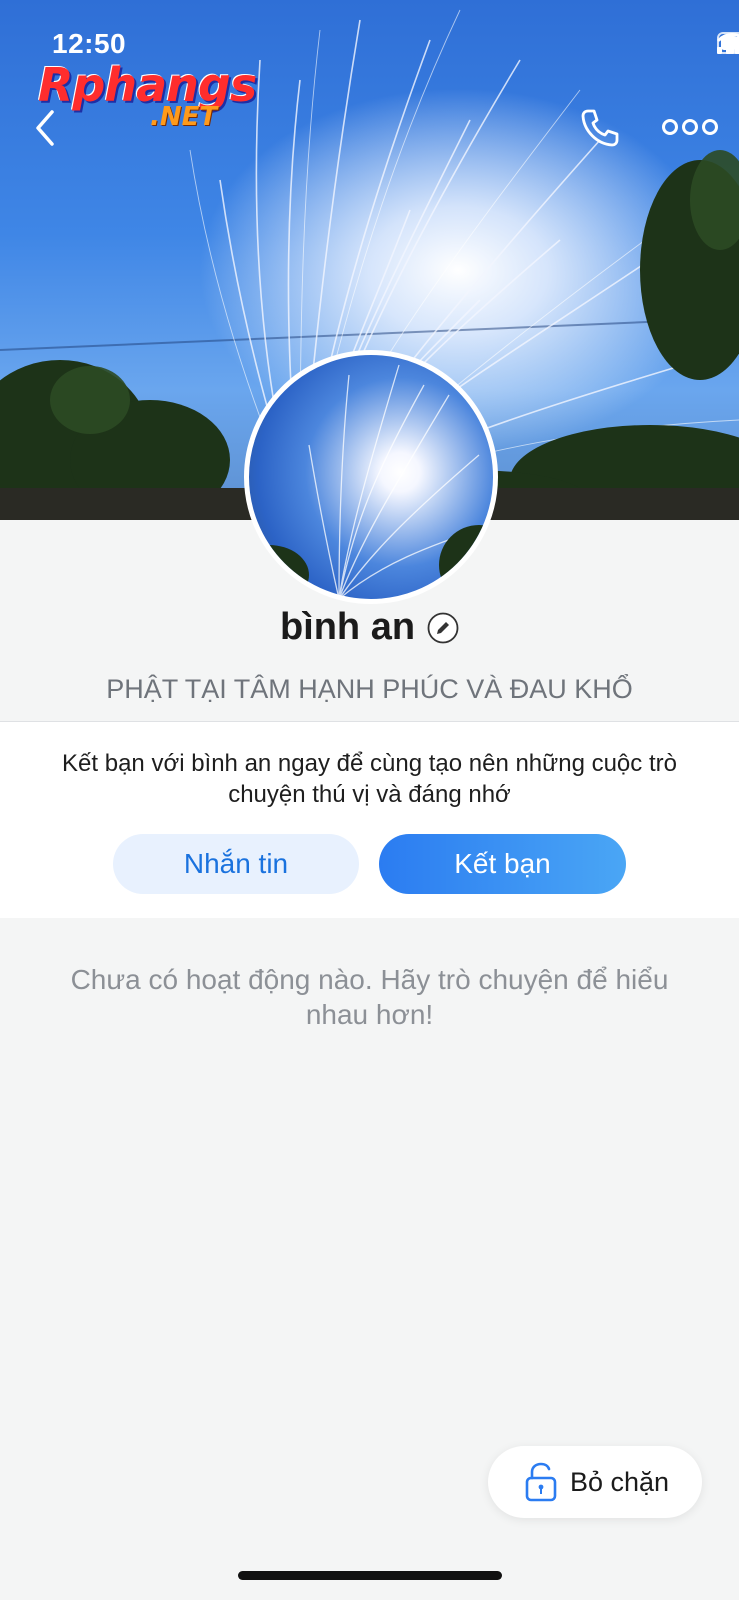 The width and height of the screenshot is (739, 1600). I want to click on call-button, so click(600, 128).